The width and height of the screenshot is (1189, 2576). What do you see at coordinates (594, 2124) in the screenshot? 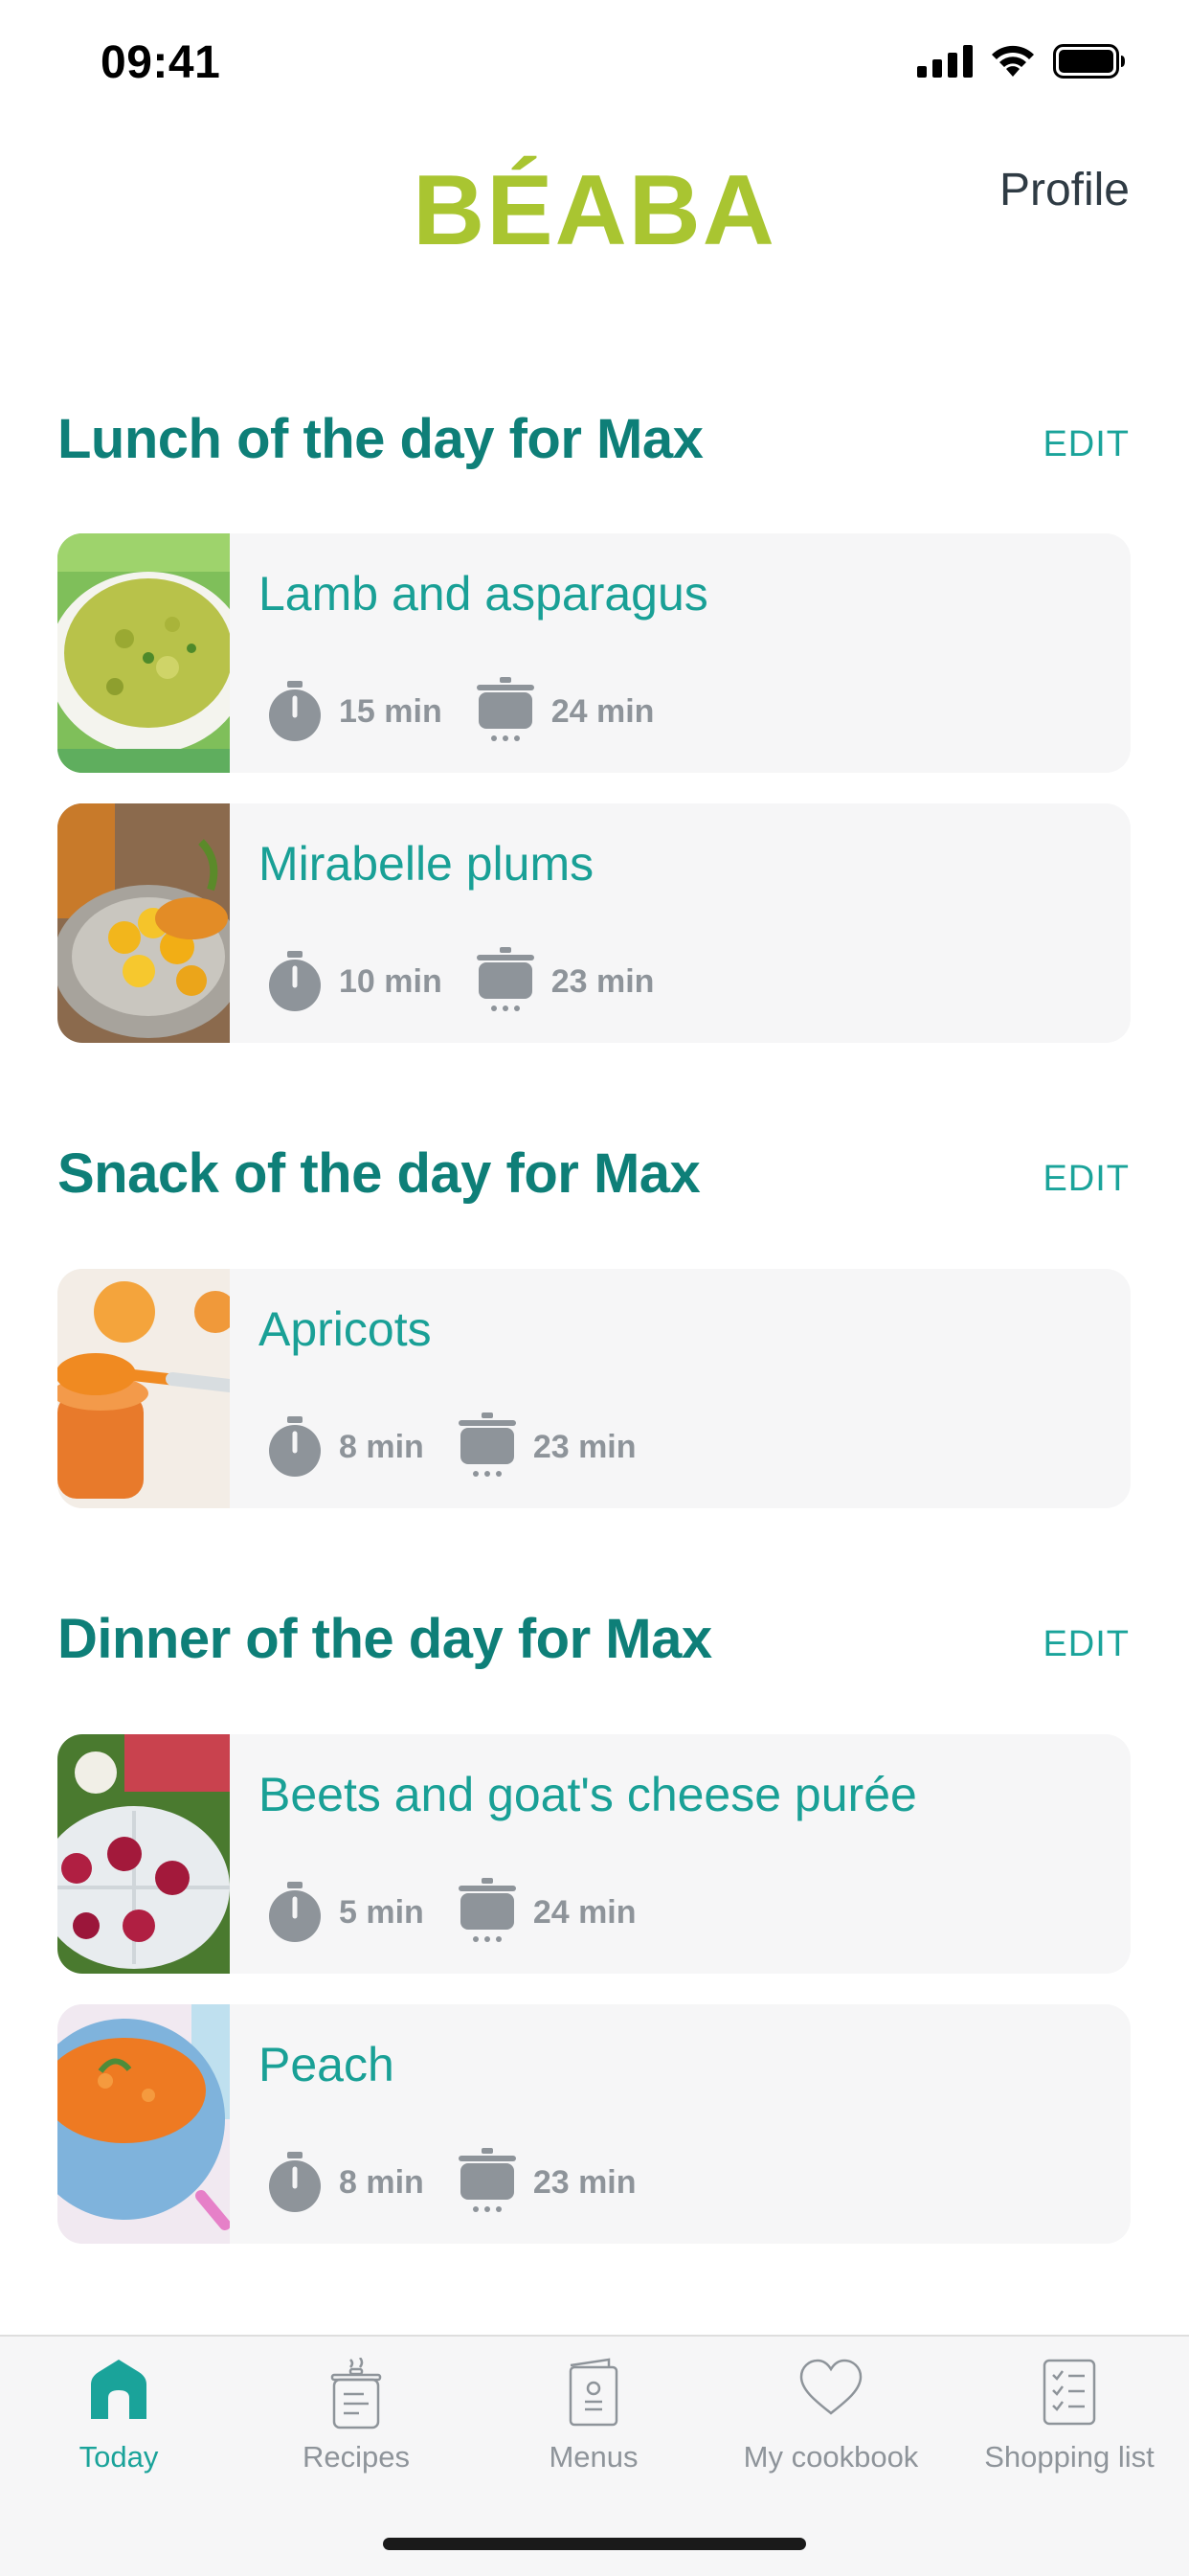
I see `recipe-card: Peach 8 min 23 min` at bounding box center [594, 2124].